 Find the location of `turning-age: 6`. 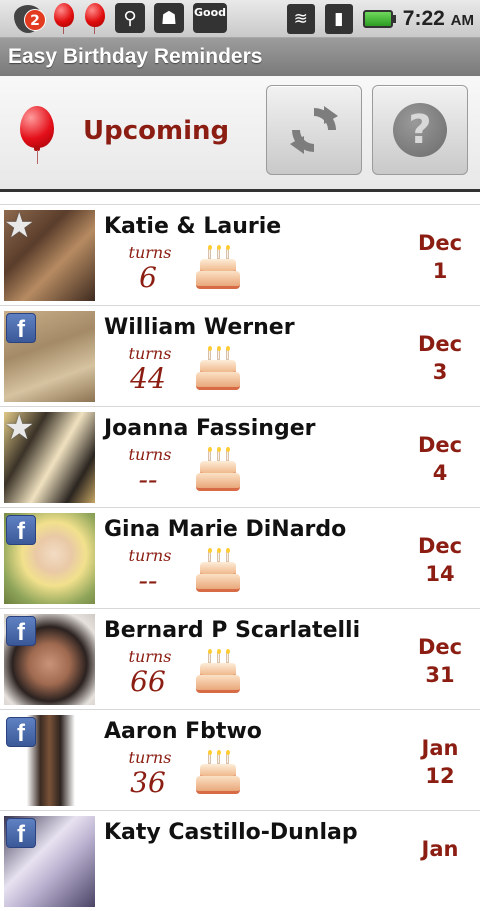

turning-age: 6 is located at coordinates (148, 277).